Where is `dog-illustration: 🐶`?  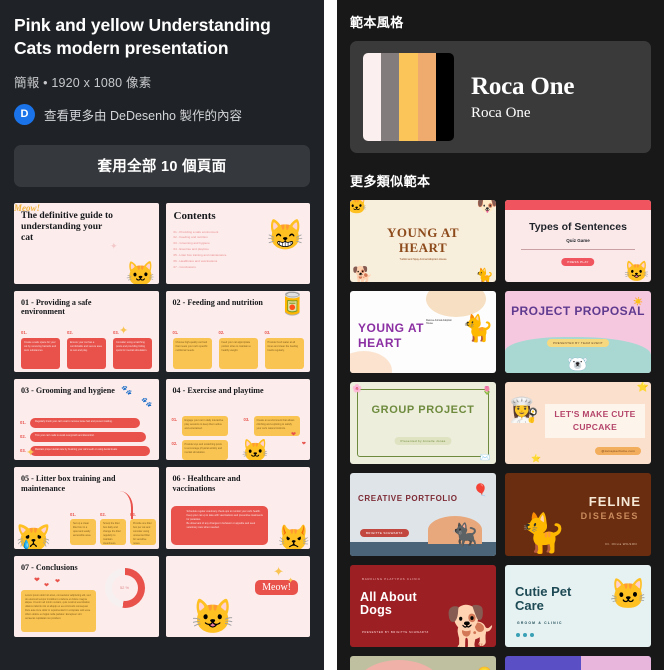 dog-illustration: 🐶 is located at coordinates (486, 207).